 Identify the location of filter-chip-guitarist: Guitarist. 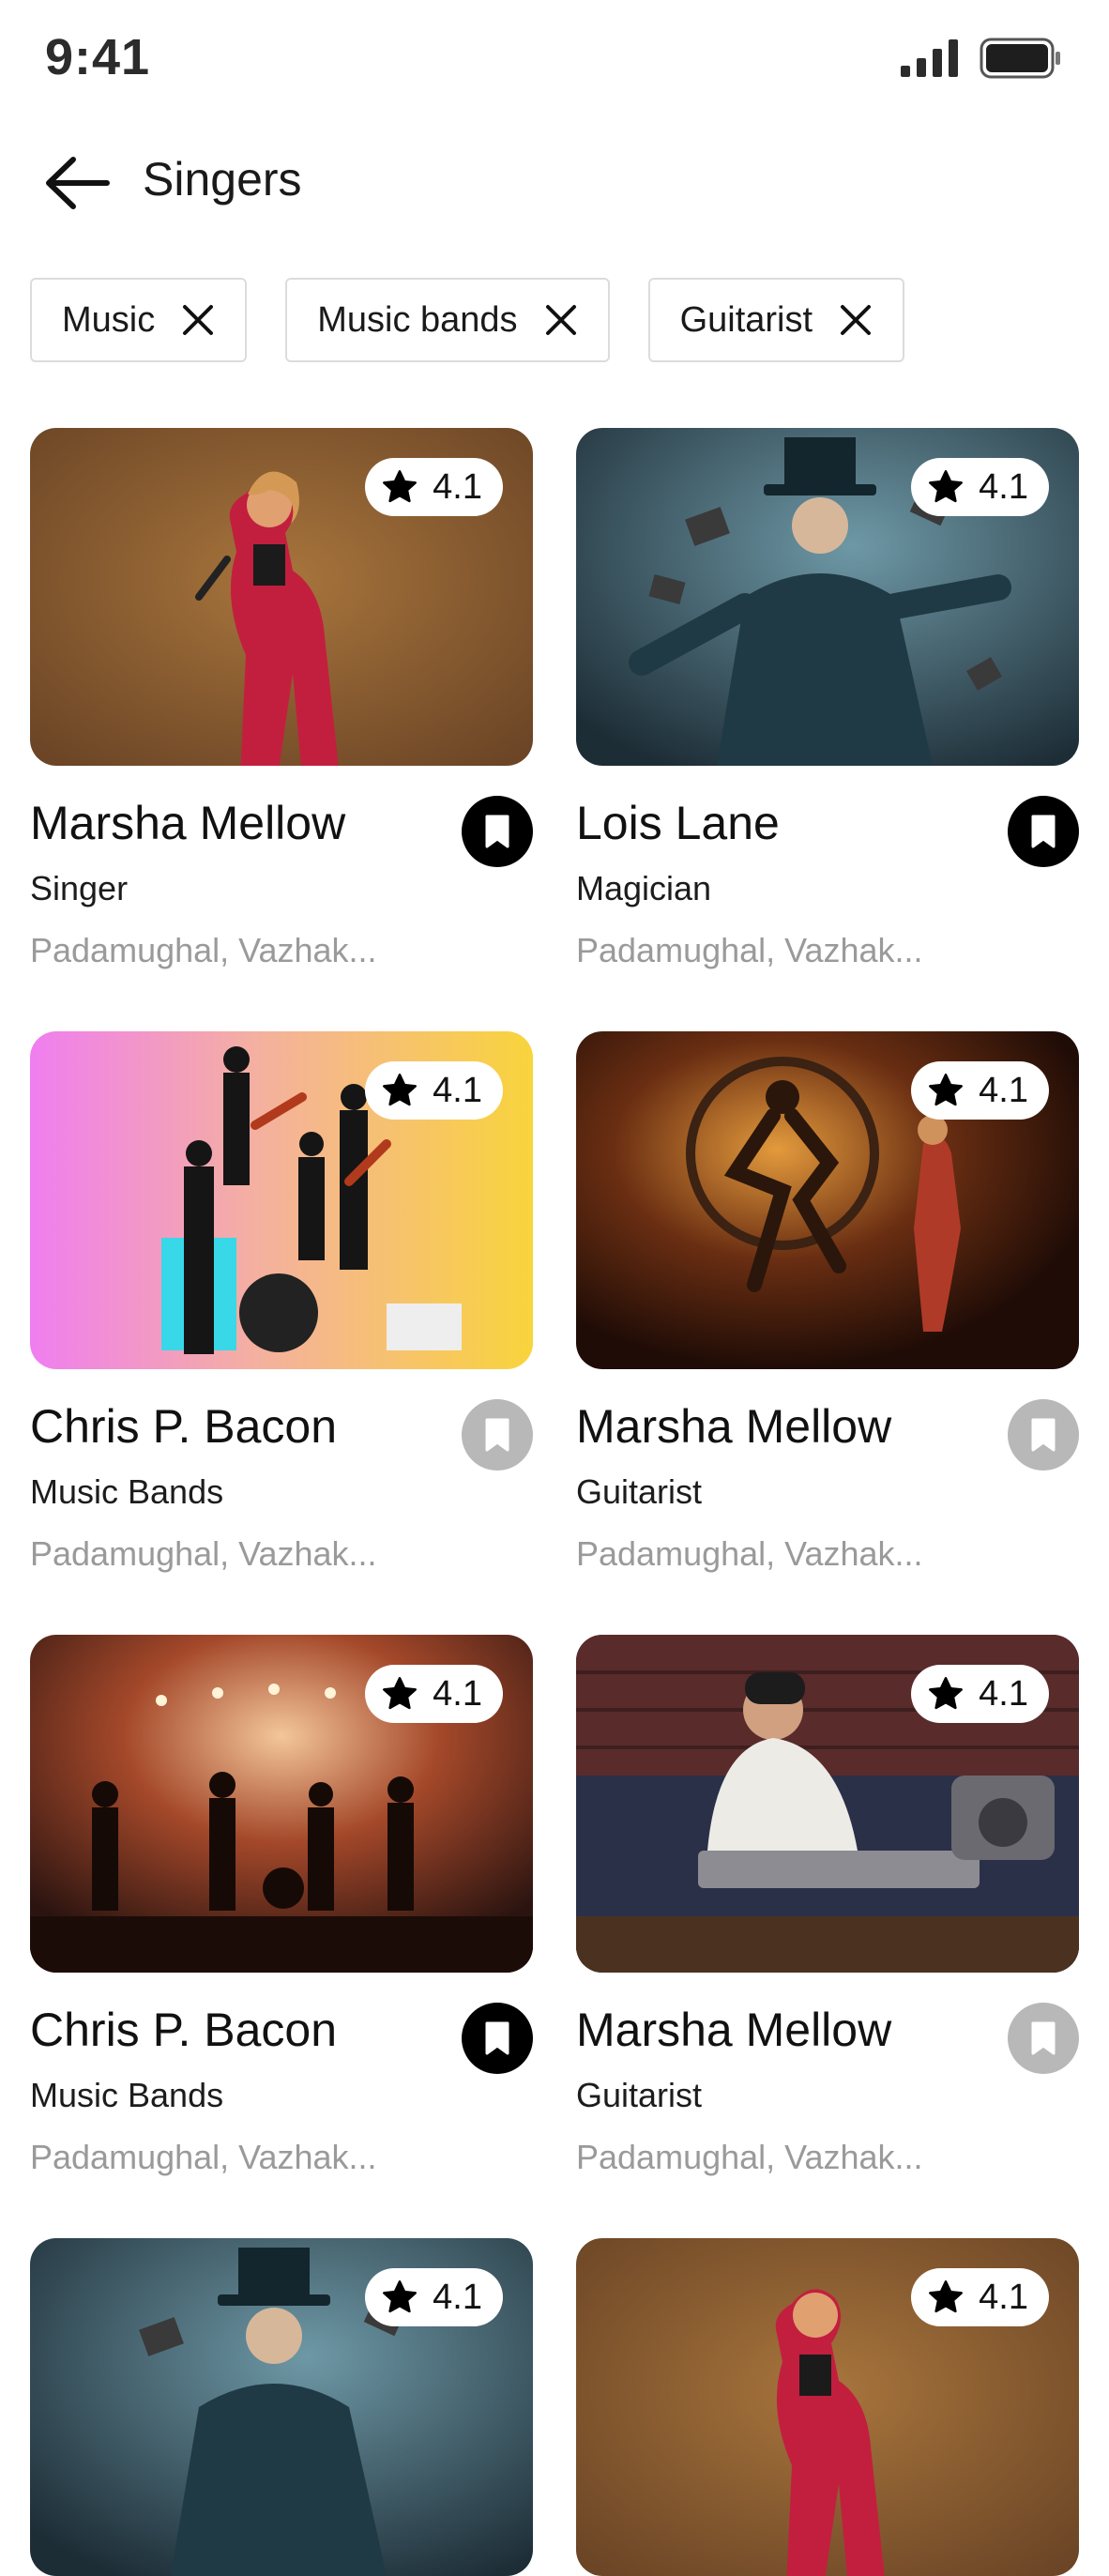
(776, 320).